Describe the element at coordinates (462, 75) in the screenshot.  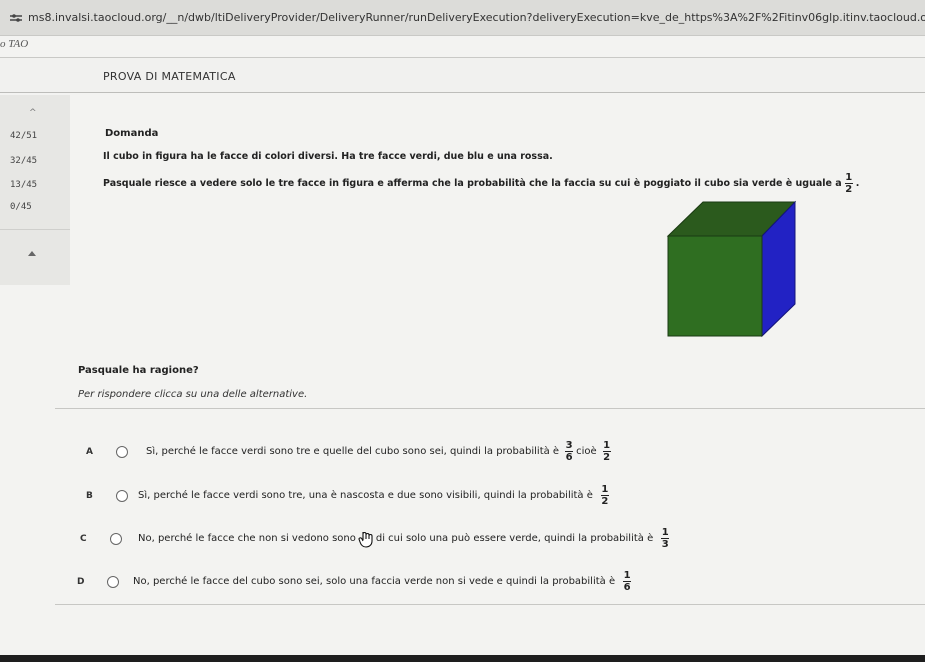
I see `test-header: PROVA DI MATEMATICA` at that location.